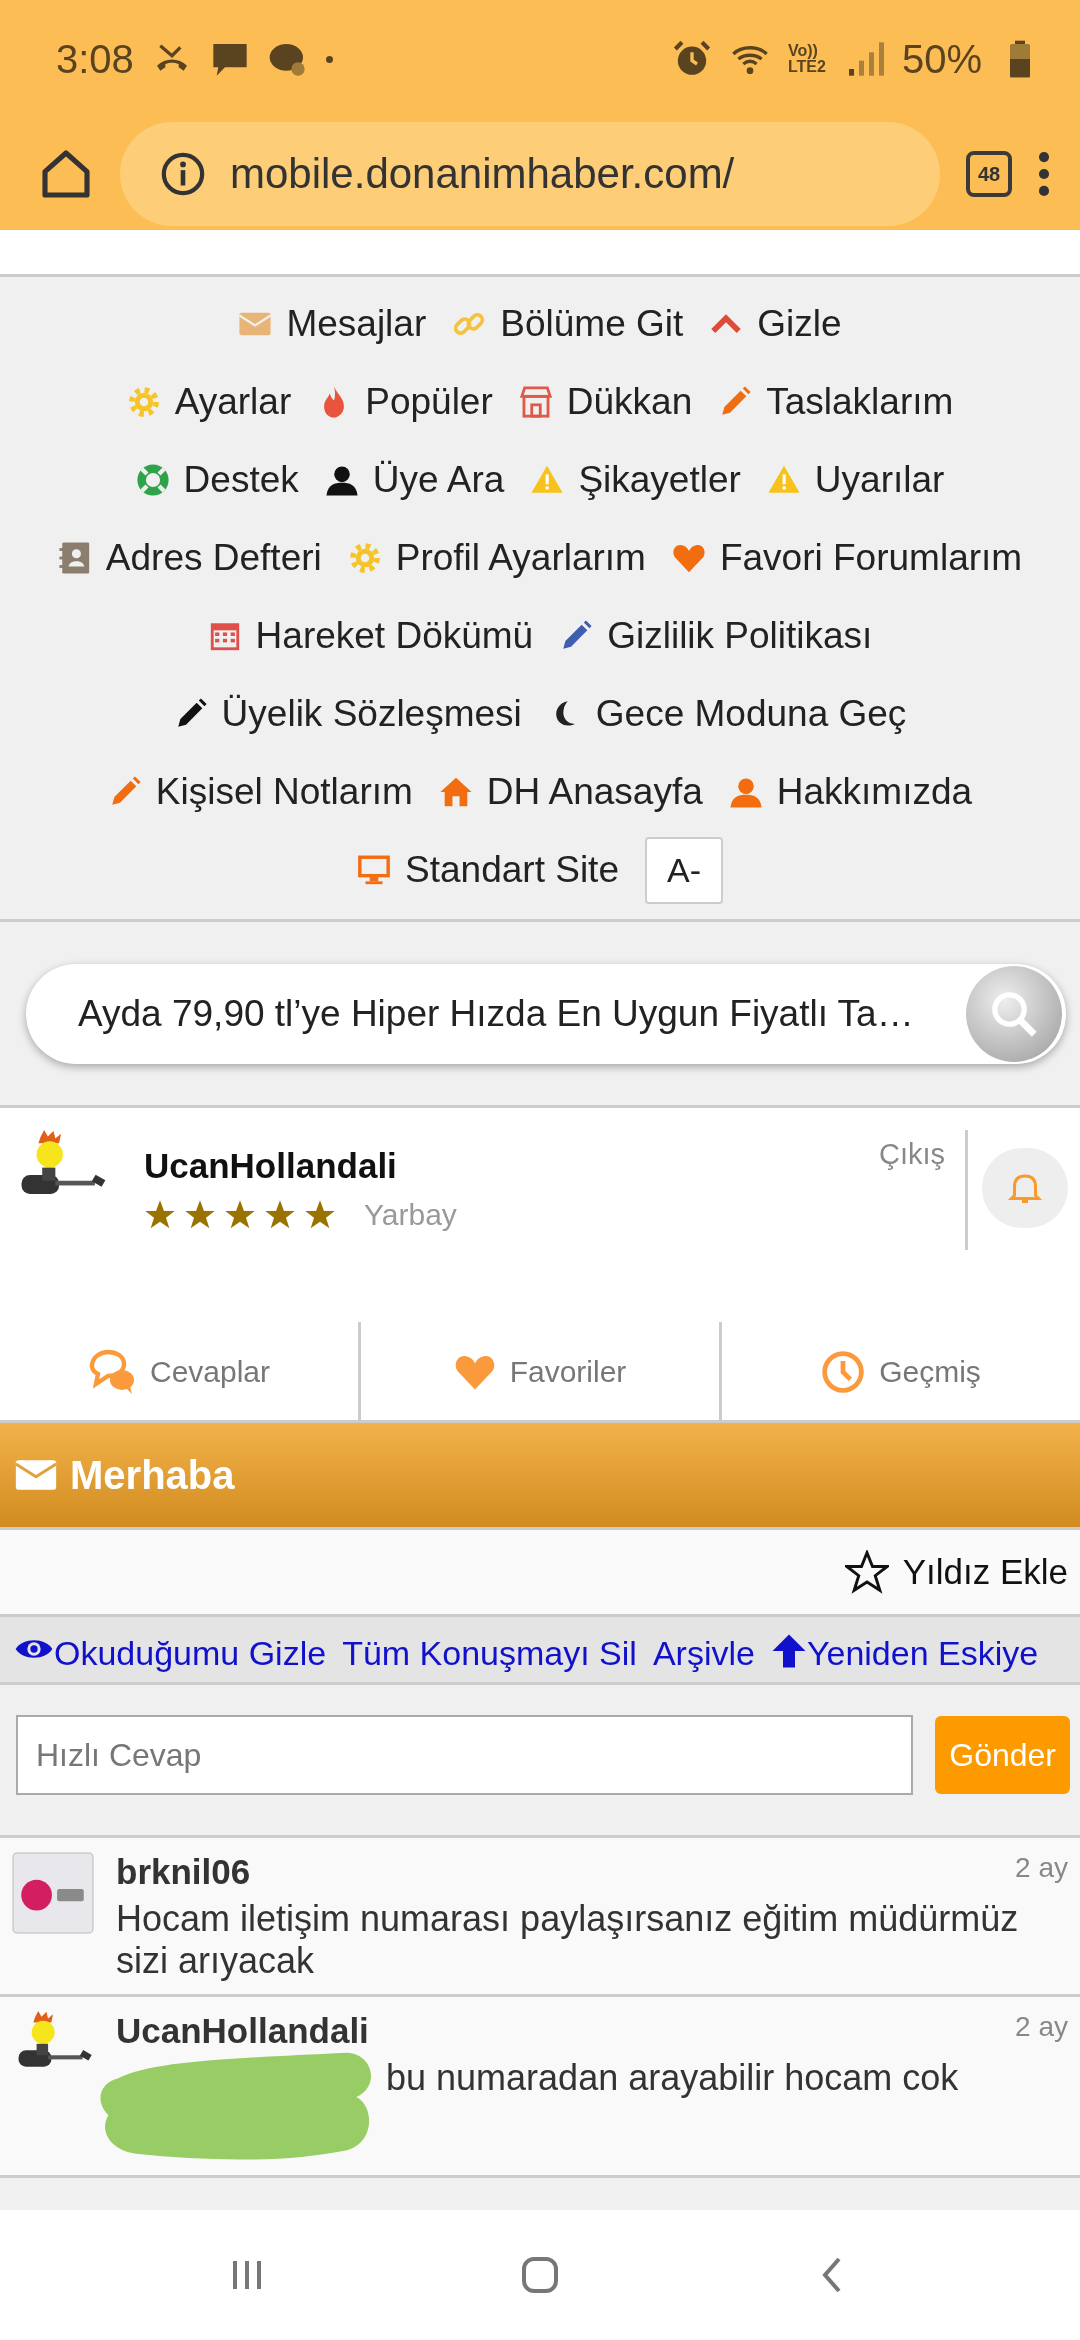 The width and height of the screenshot is (1080, 2340). I want to click on menu-link: Üyelik Sözleşmesi, so click(347, 714).